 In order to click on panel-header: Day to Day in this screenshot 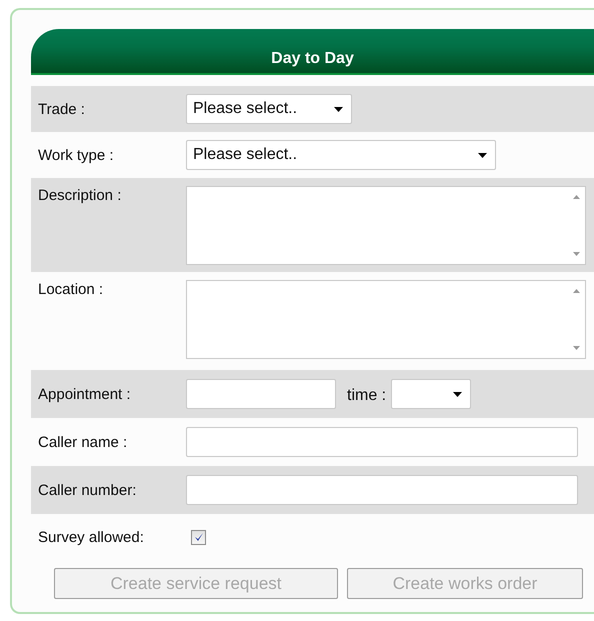, I will do `click(312, 52)`.